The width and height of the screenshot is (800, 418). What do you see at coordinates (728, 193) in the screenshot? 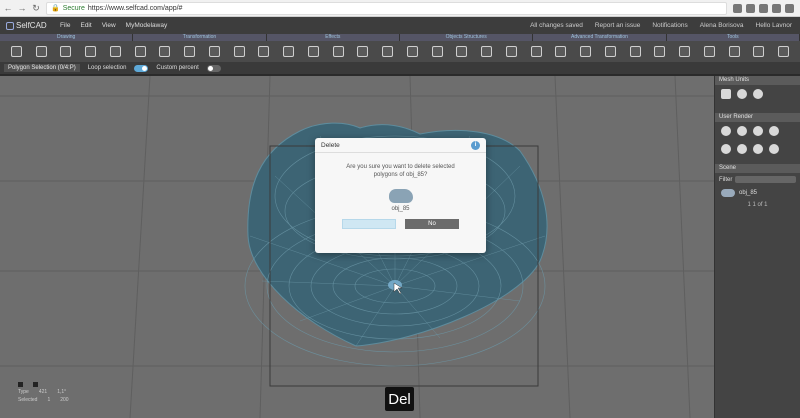
I see `object-thumbnail` at bounding box center [728, 193].